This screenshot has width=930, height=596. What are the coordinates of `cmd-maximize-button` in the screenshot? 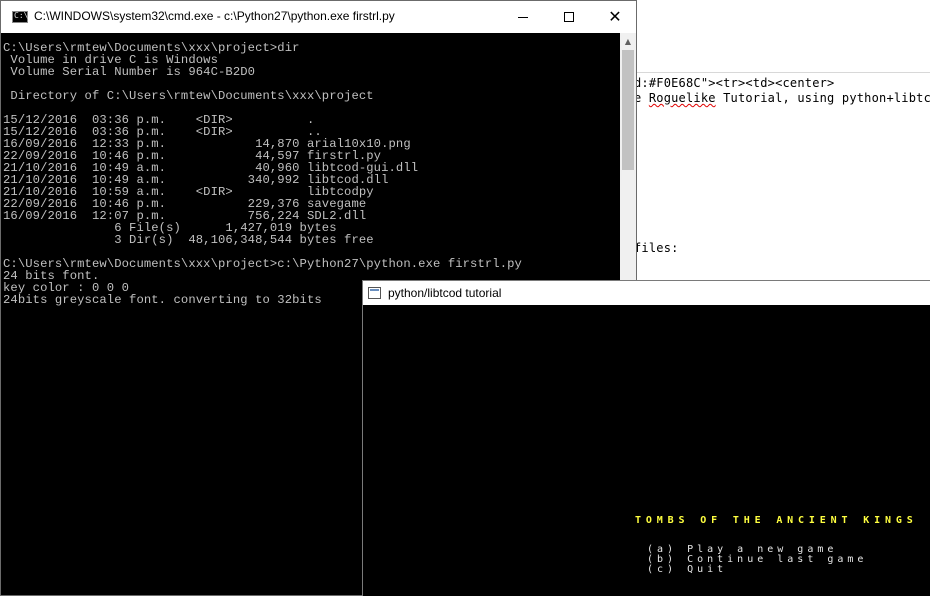 It's located at (569, 17).